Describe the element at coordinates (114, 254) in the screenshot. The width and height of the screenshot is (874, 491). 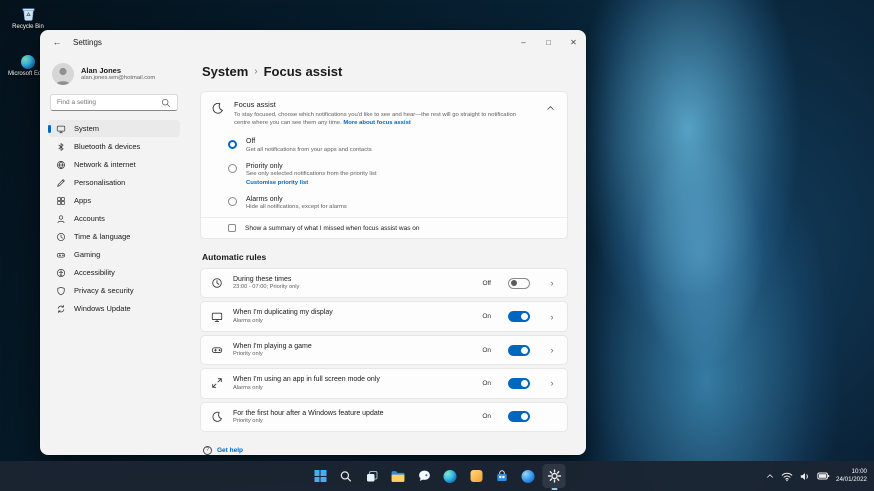
I see `sidebar-item-gaming: Gaming` at that location.